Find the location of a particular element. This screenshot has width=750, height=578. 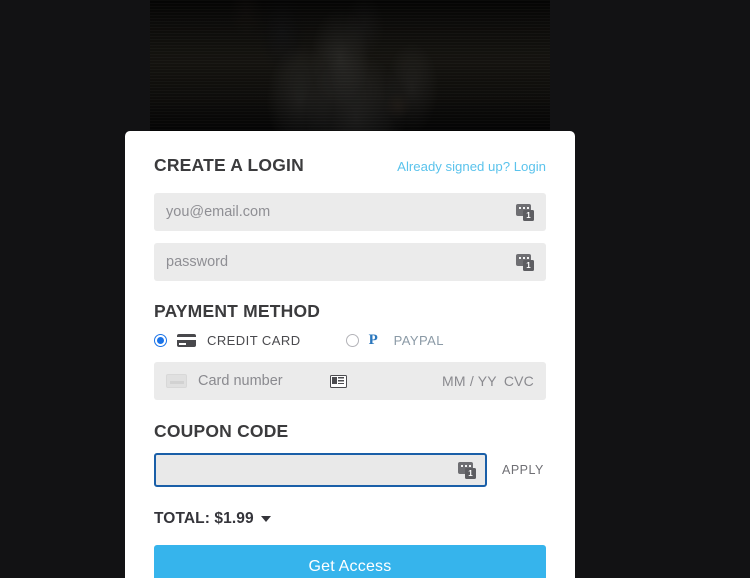

expiry-placeholder: MM / YY is located at coordinates (469, 381).